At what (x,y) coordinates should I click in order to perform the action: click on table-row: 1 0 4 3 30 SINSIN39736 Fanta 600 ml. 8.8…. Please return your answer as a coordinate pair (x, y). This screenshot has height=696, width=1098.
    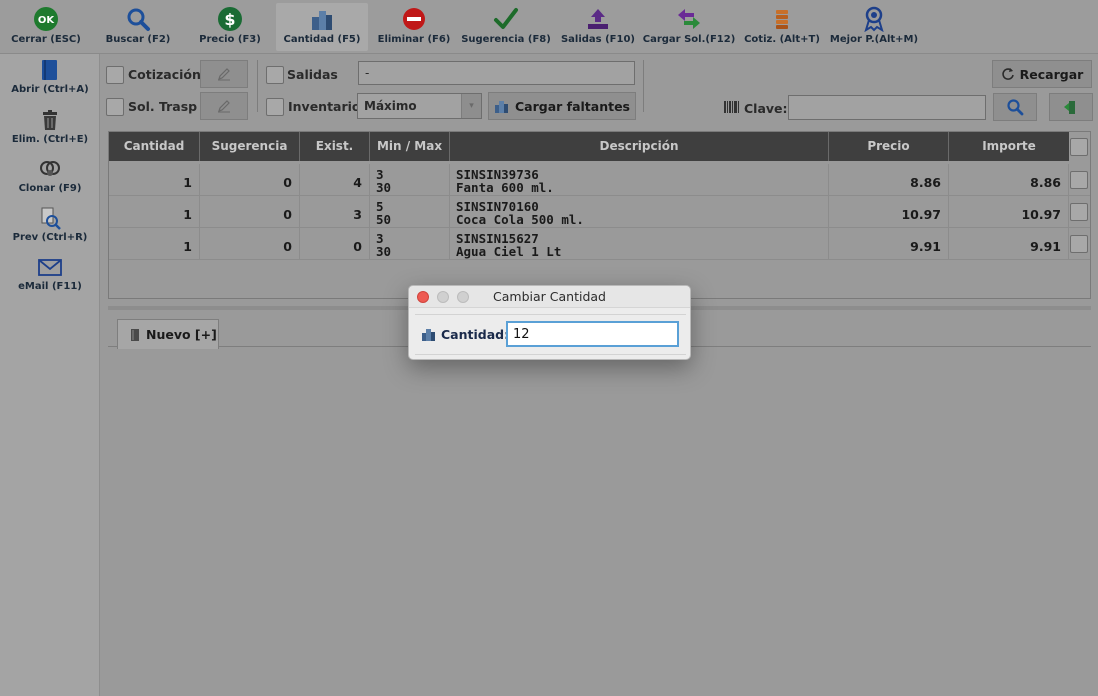
    Looking at the image, I should click on (599, 180).